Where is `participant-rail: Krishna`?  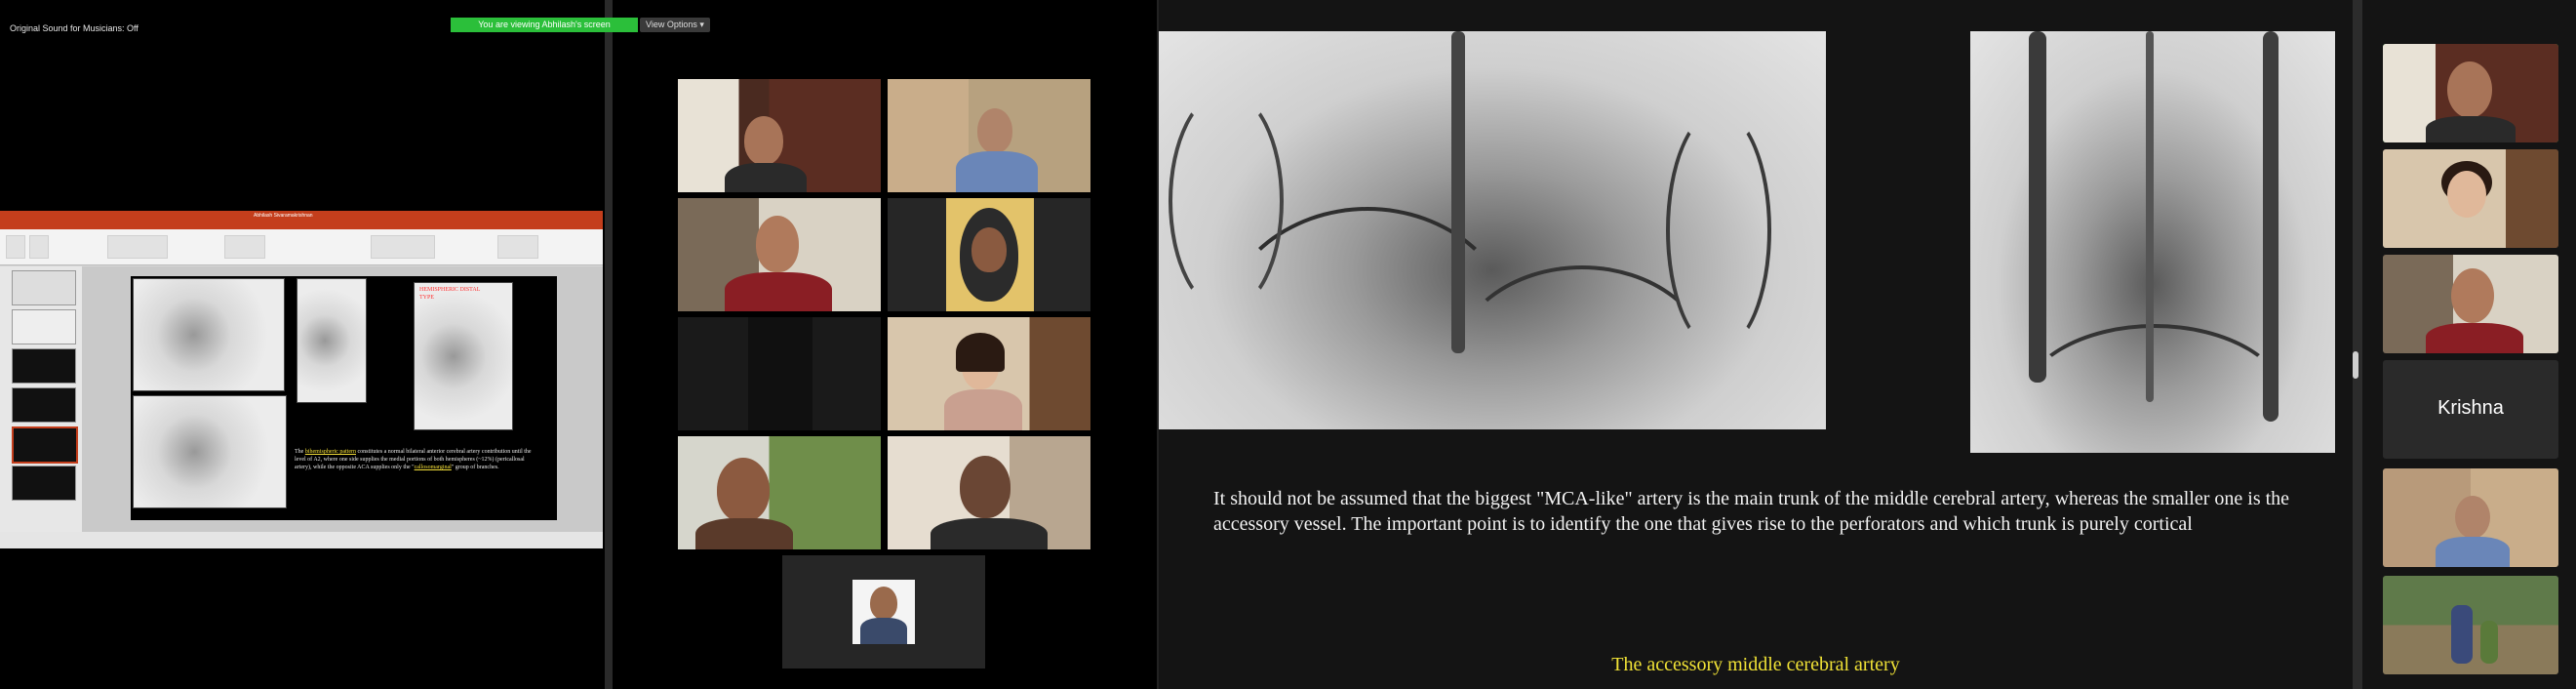 participant-rail: Krishna is located at coordinates (2469, 344).